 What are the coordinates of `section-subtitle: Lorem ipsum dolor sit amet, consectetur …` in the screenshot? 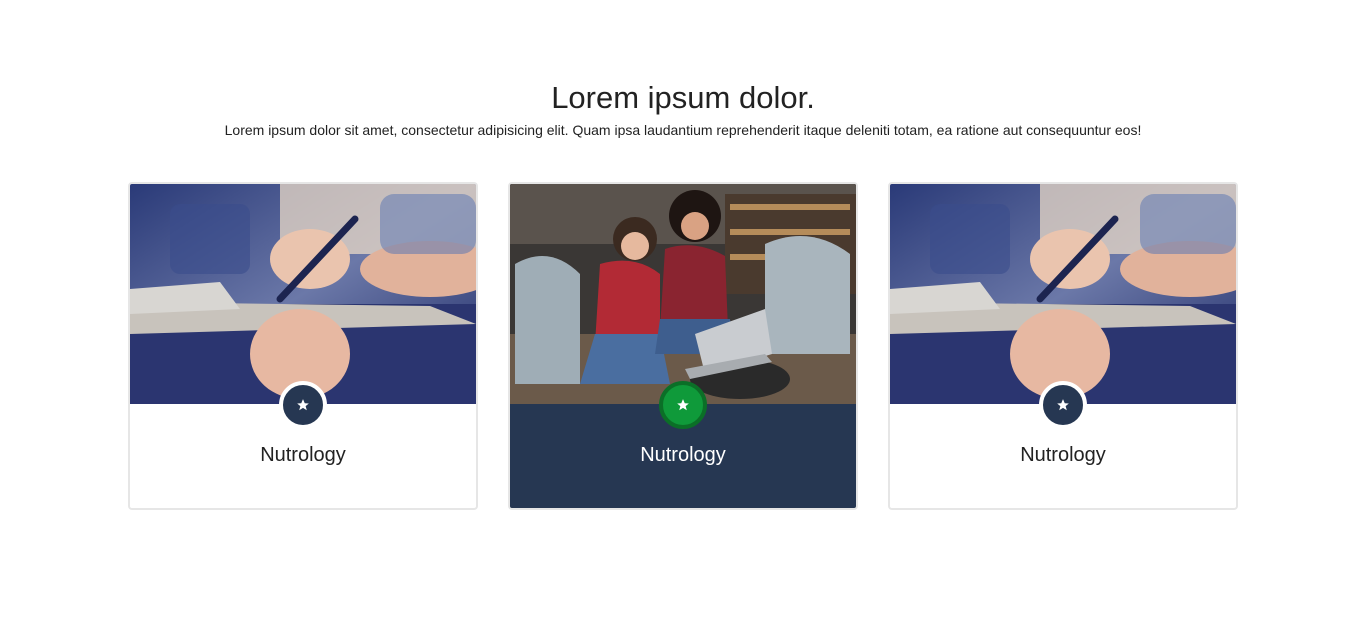 It's located at (683, 130).